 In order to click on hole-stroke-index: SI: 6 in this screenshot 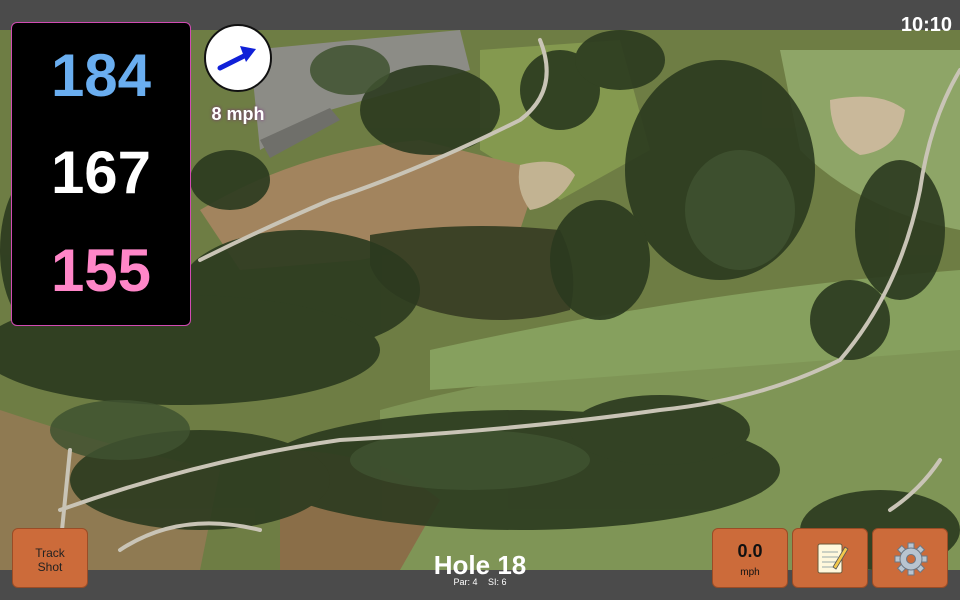, I will do `click(497, 582)`.